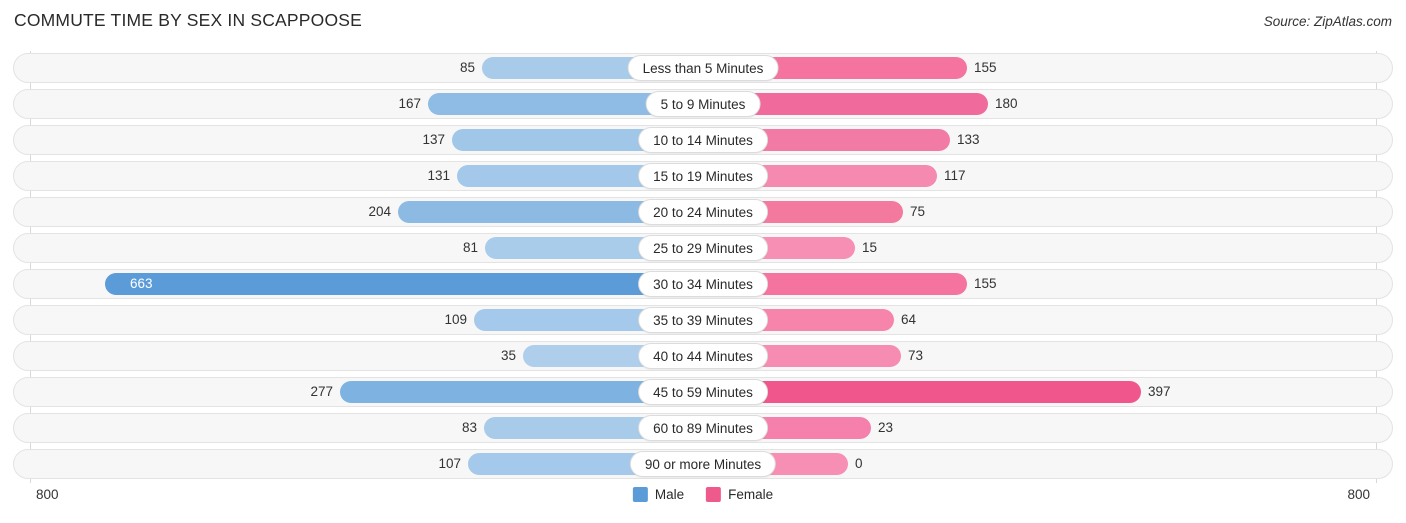  I want to click on legend-item-male: Male, so click(658, 494).